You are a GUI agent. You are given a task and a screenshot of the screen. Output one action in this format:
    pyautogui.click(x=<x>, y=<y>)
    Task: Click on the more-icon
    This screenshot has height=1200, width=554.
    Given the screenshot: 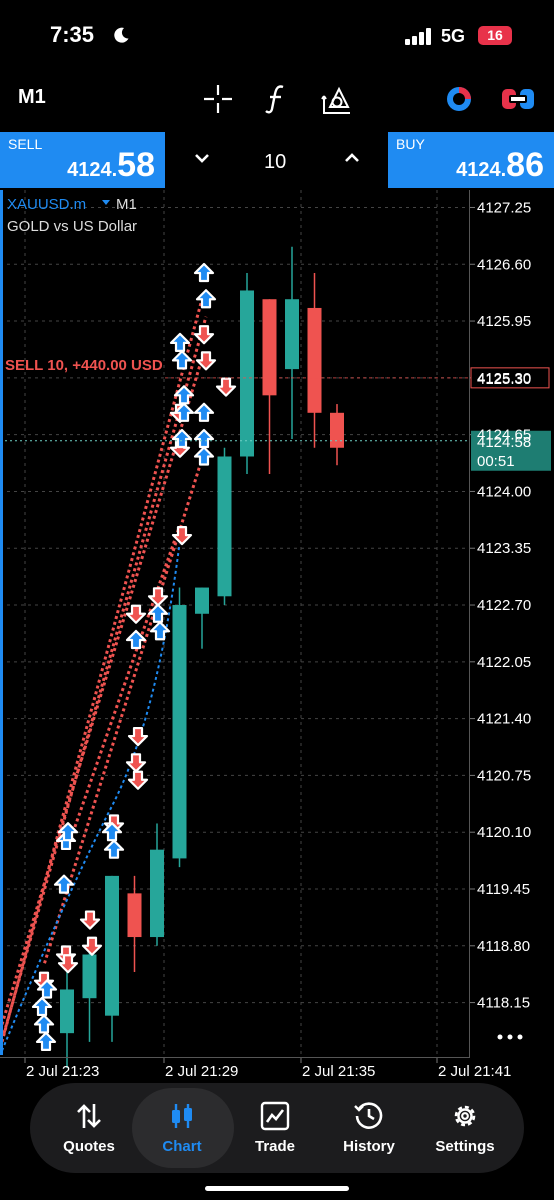 What is the action you would take?
    pyautogui.click(x=510, y=1037)
    